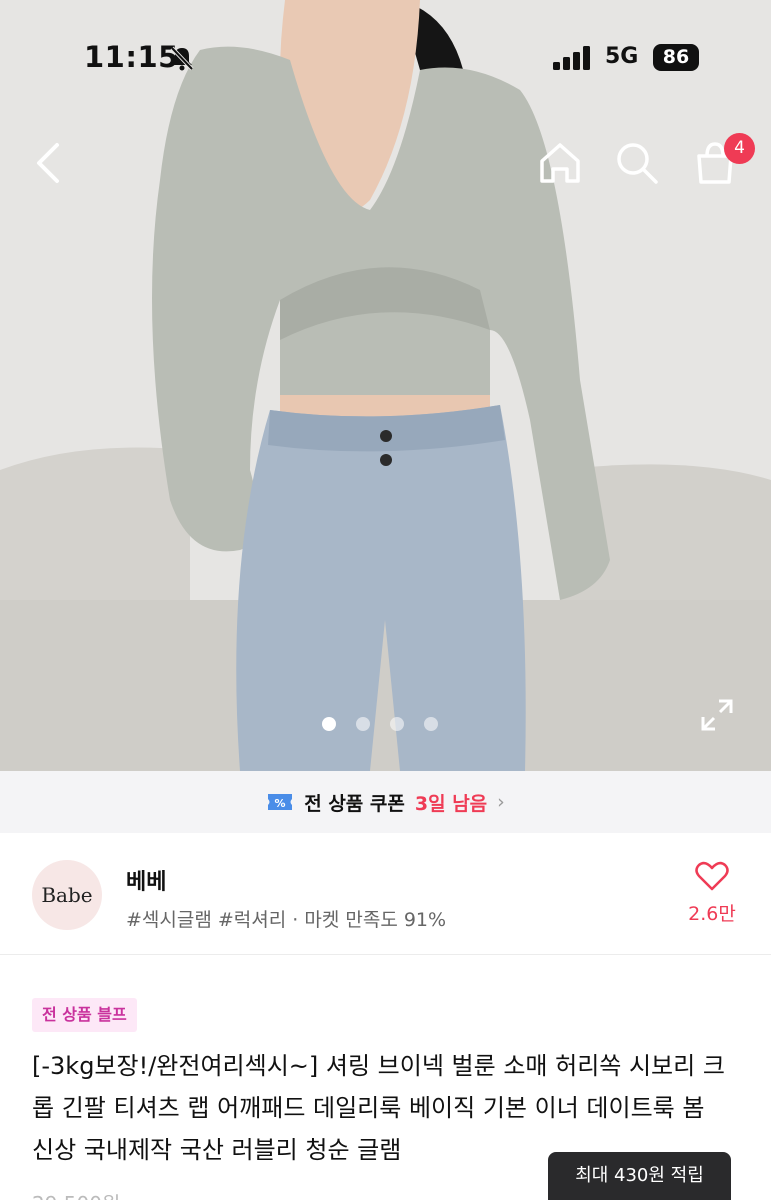 This screenshot has width=771, height=1200. Describe the element at coordinates (571, 58) in the screenshot. I see `signal-icon` at that location.